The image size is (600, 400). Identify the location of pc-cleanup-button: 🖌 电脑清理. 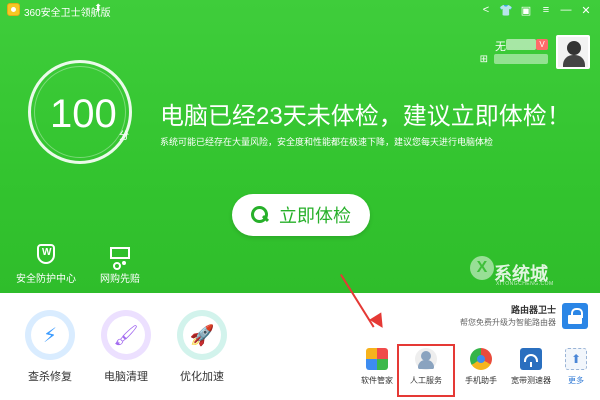
(126, 347).